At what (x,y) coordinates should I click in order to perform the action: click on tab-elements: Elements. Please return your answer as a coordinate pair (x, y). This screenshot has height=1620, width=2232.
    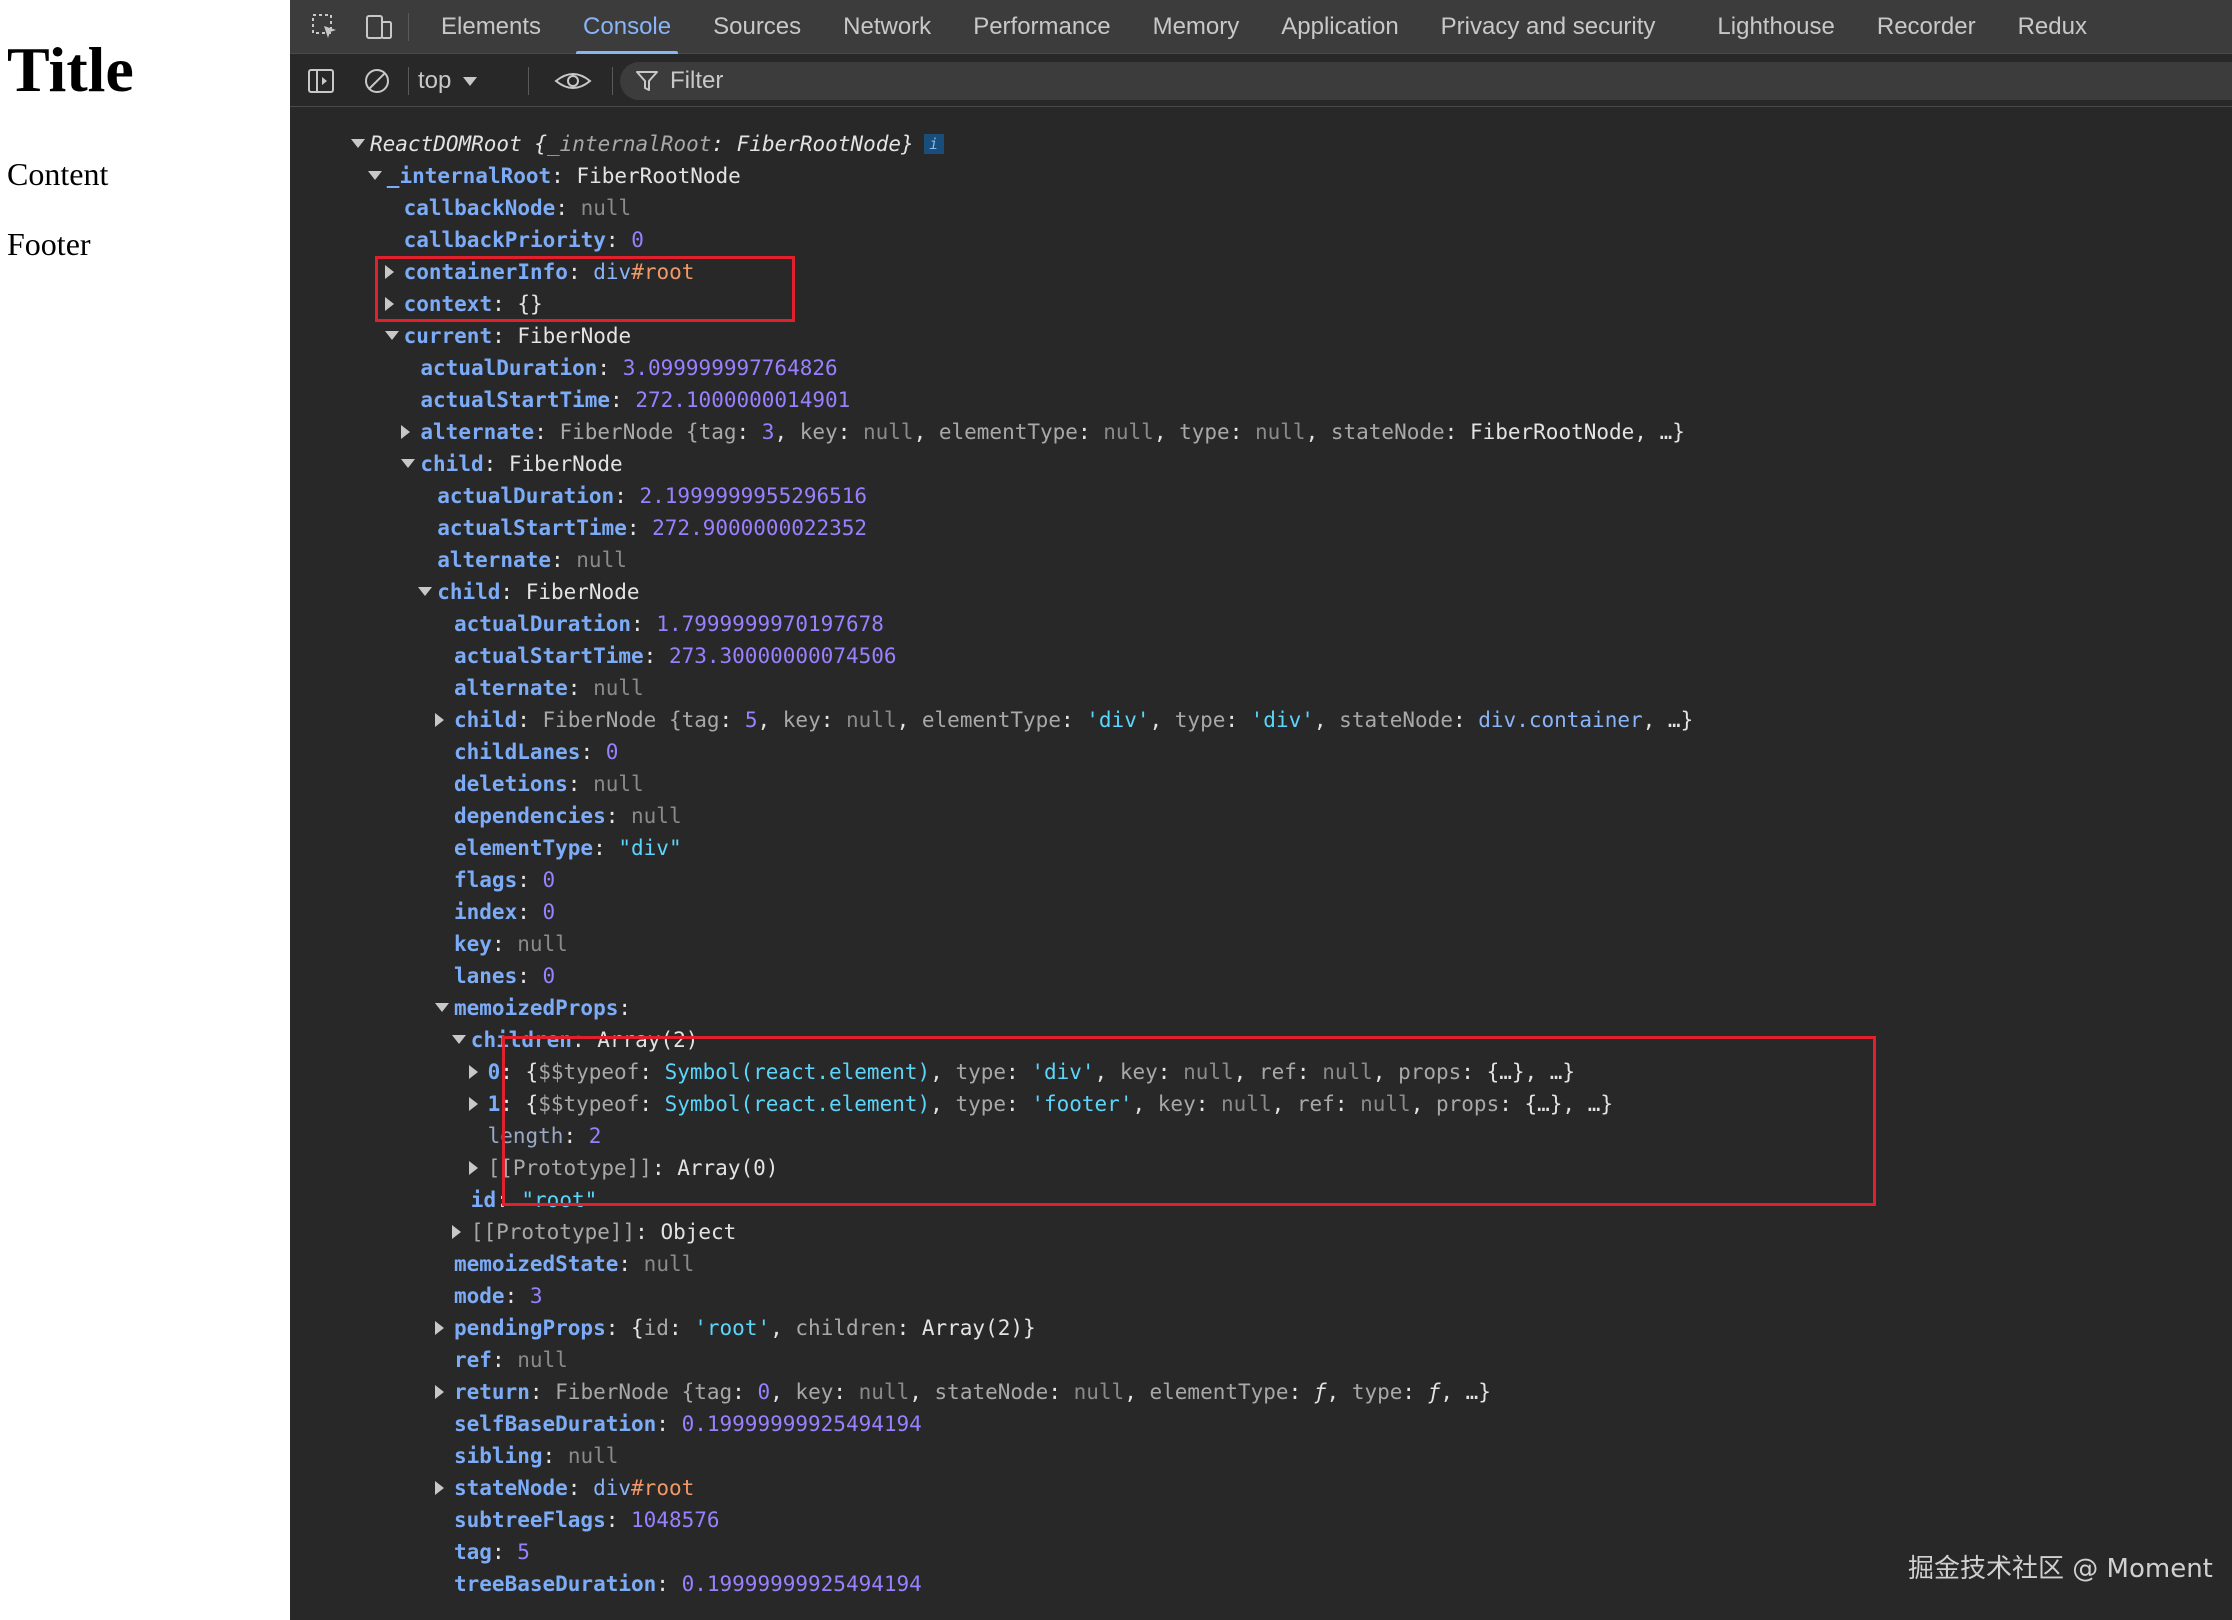
    Looking at the image, I should click on (491, 27).